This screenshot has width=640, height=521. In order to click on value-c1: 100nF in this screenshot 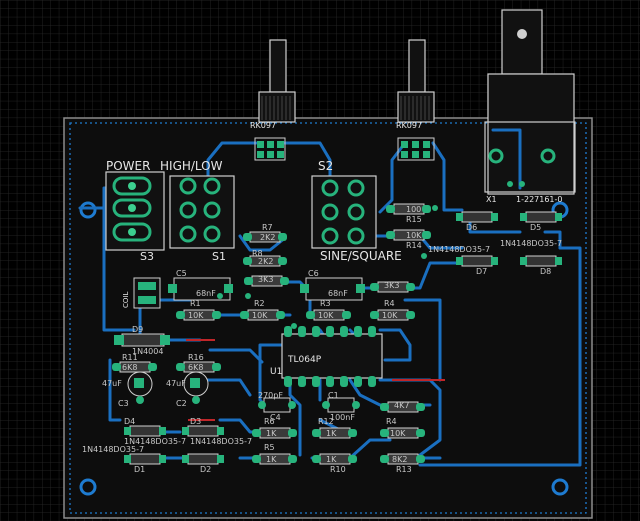, I will do `click(342, 417)`.